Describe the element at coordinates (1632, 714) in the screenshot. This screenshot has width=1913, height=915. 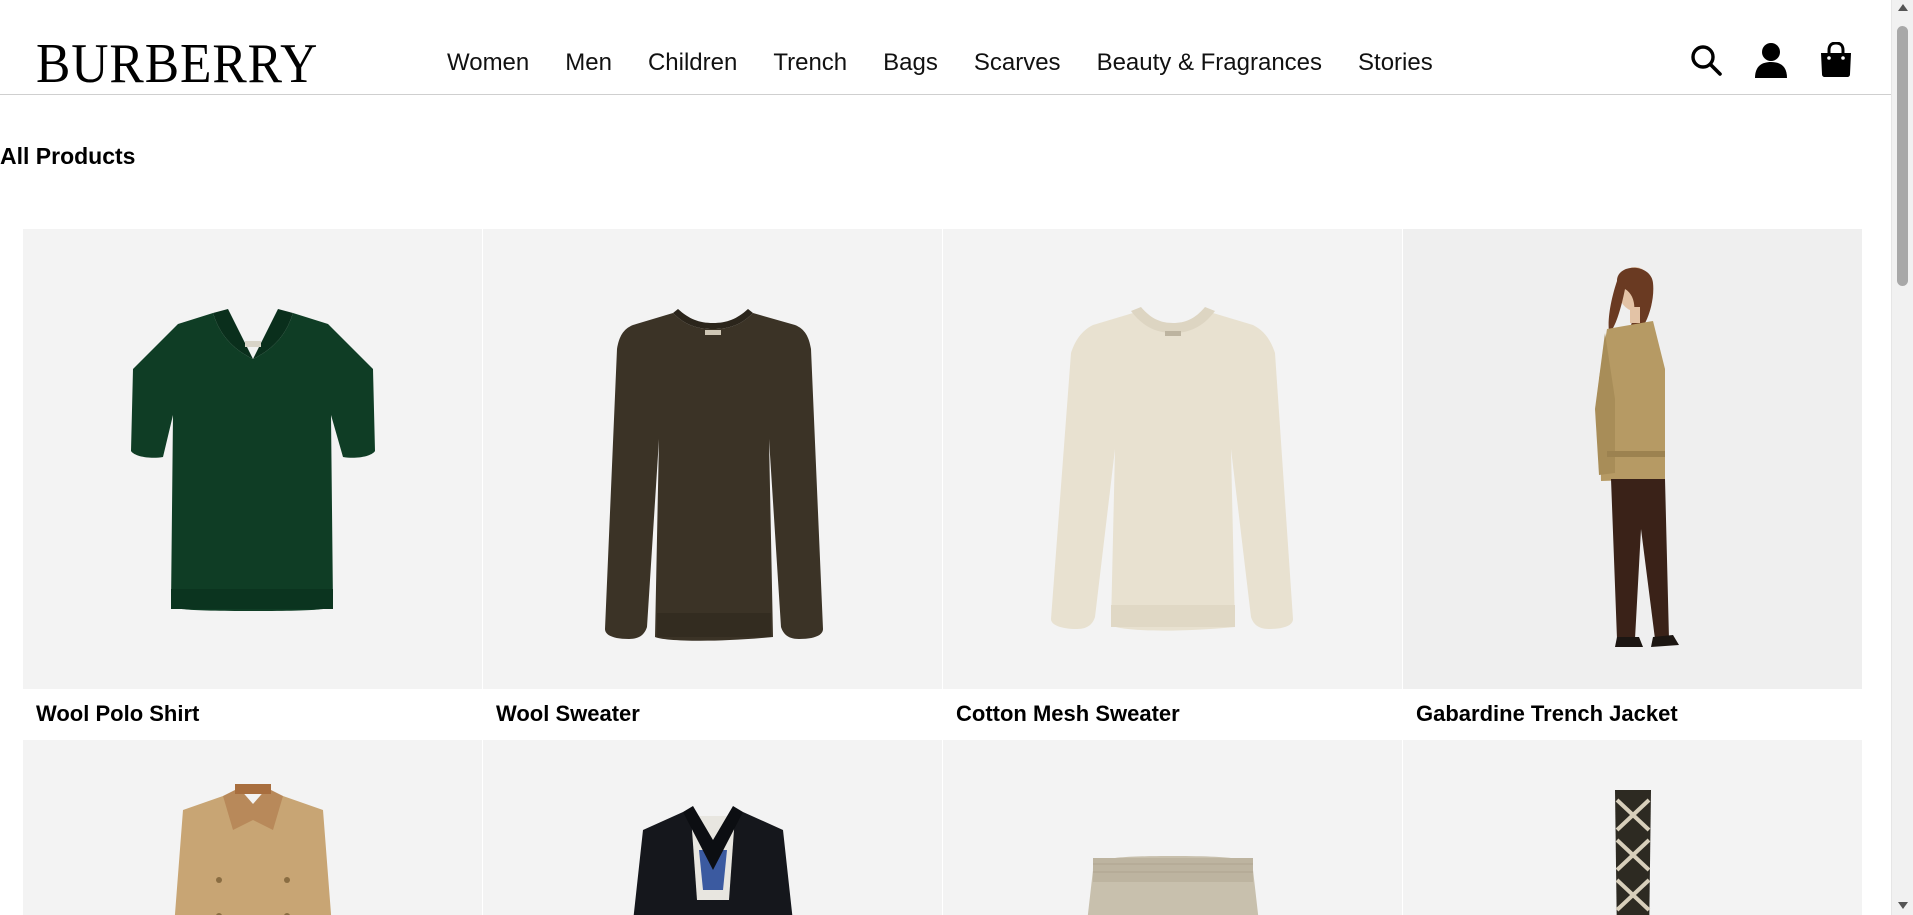
I see `product-name: Gabardine Trench Jacket` at that location.